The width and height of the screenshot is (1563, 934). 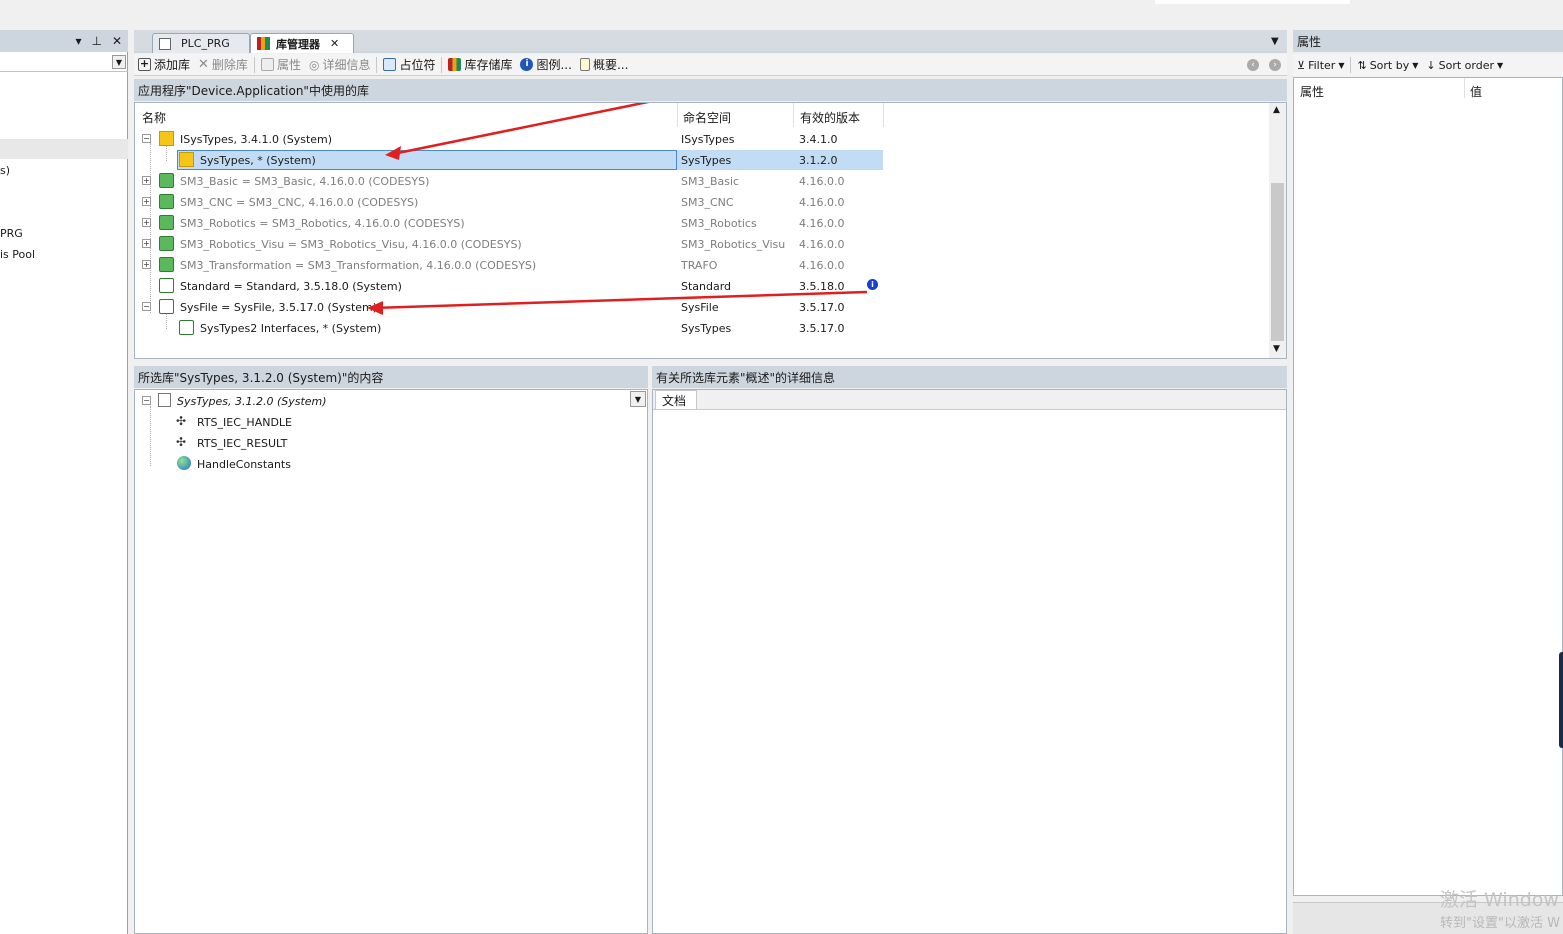 I want to click on activation-watermark-line1: 激活 Window, so click(x=1499, y=900).